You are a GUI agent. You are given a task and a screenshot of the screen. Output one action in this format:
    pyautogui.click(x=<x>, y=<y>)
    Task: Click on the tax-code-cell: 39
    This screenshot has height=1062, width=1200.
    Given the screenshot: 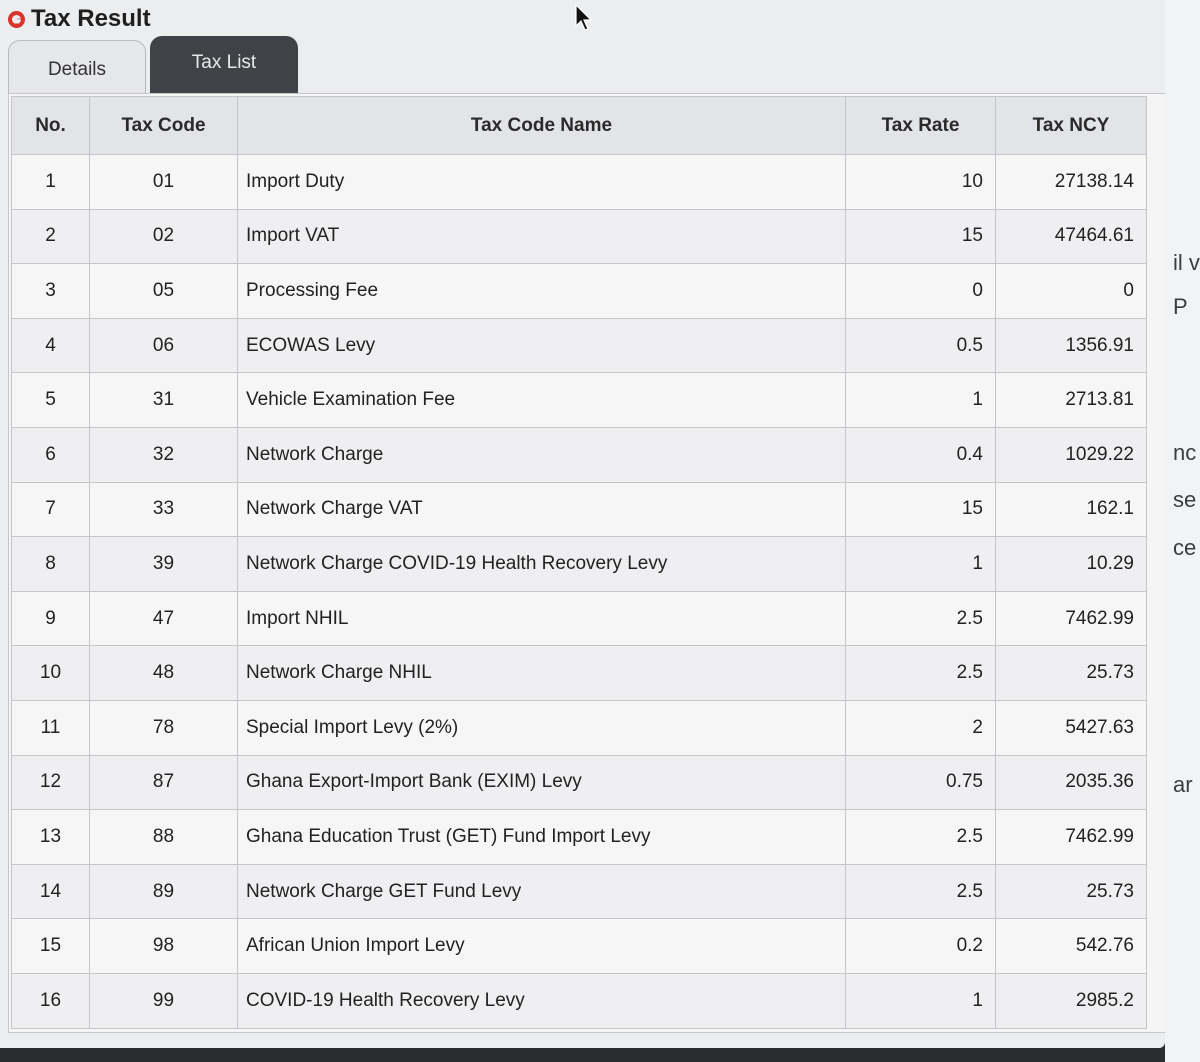 What is the action you would take?
    pyautogui.click(x=163, y=564)
    